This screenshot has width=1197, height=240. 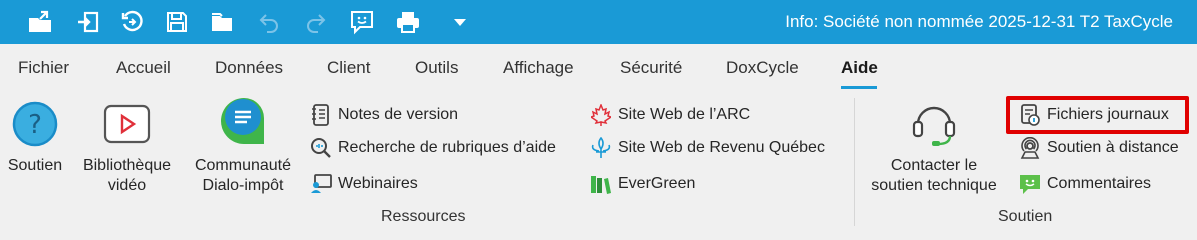 I want to click on comments-label: Commentaires, so click(x=1099, y=183).